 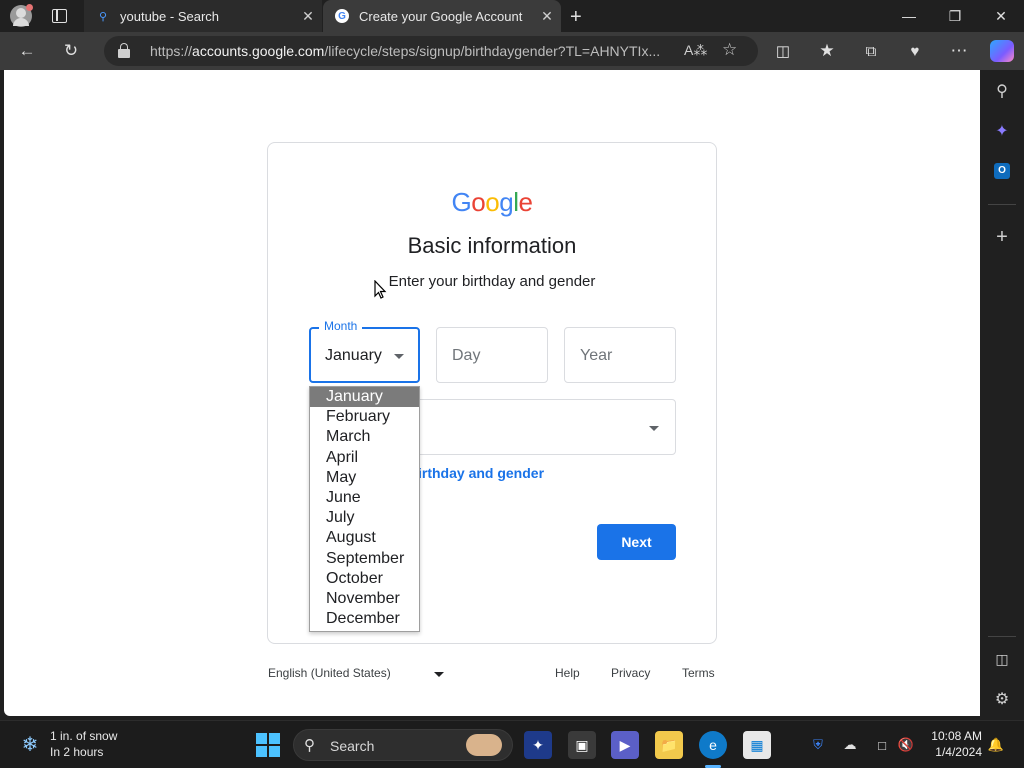 I want to click on month-option: May, so click(x=364, y=478).